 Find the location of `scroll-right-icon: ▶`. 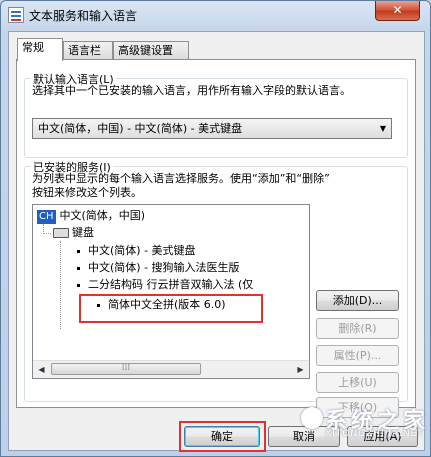

scroll-right-icon: ▶ is located at coordinates (300, 369).